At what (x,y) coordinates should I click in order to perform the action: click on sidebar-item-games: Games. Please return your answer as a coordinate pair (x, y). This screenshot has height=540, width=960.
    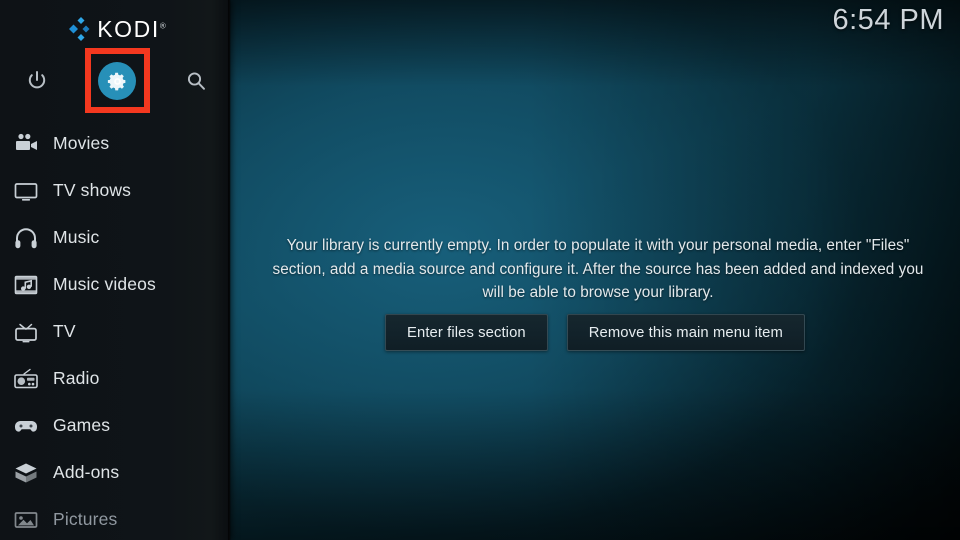
    Looking at the image, I should click on (115, 425).